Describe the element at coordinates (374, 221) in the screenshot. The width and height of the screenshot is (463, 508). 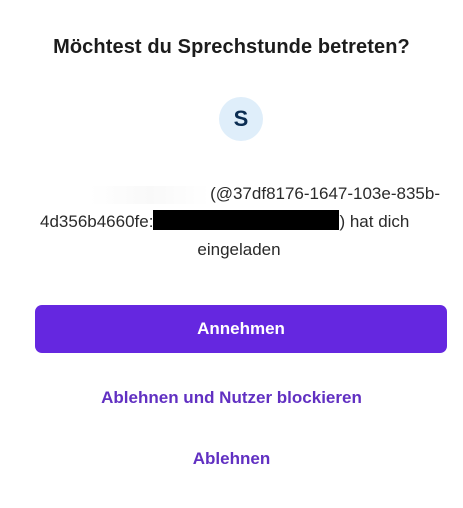
I see `invite-text-part-1: ) hat dich` at that location.